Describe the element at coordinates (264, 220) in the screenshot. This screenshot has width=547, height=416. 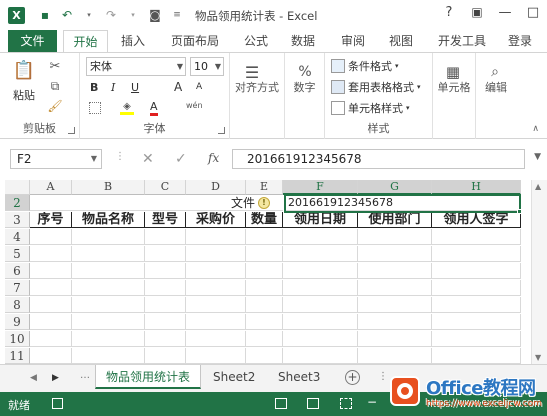
I see `table-header-cell: 数量` at that location.